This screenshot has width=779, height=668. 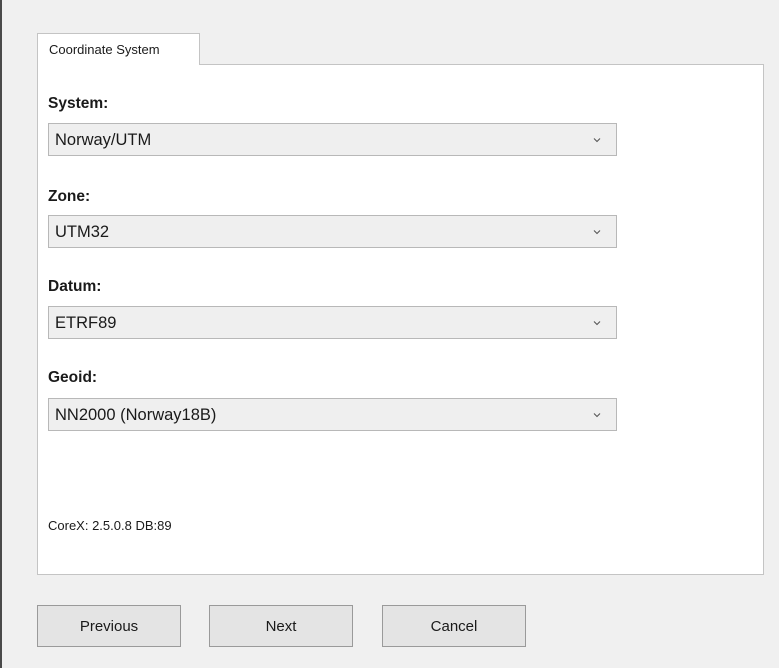 What do you see at coordinates (69, 196) in the screenshot?
I see `zone-label: Zone:` at bounding box center [69, 196].